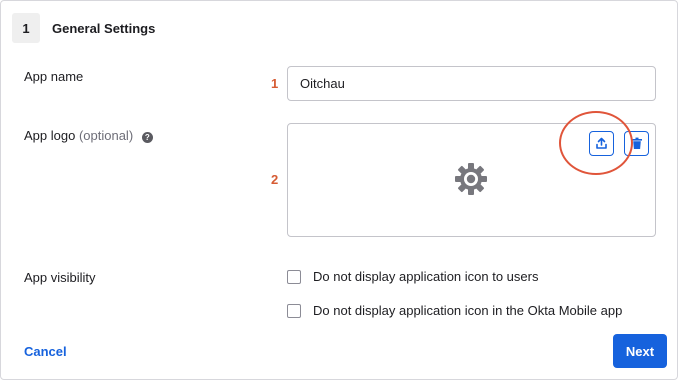 This screenshot has width=678, height=380. I want to click on app-name-label: App name, so click(54, 76).